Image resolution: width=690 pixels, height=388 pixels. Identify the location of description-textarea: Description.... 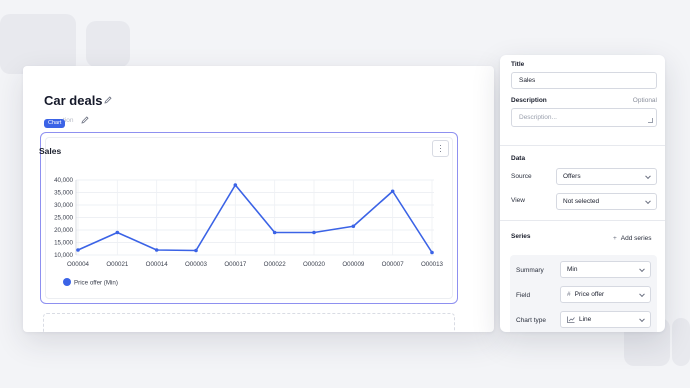
(584, 117).